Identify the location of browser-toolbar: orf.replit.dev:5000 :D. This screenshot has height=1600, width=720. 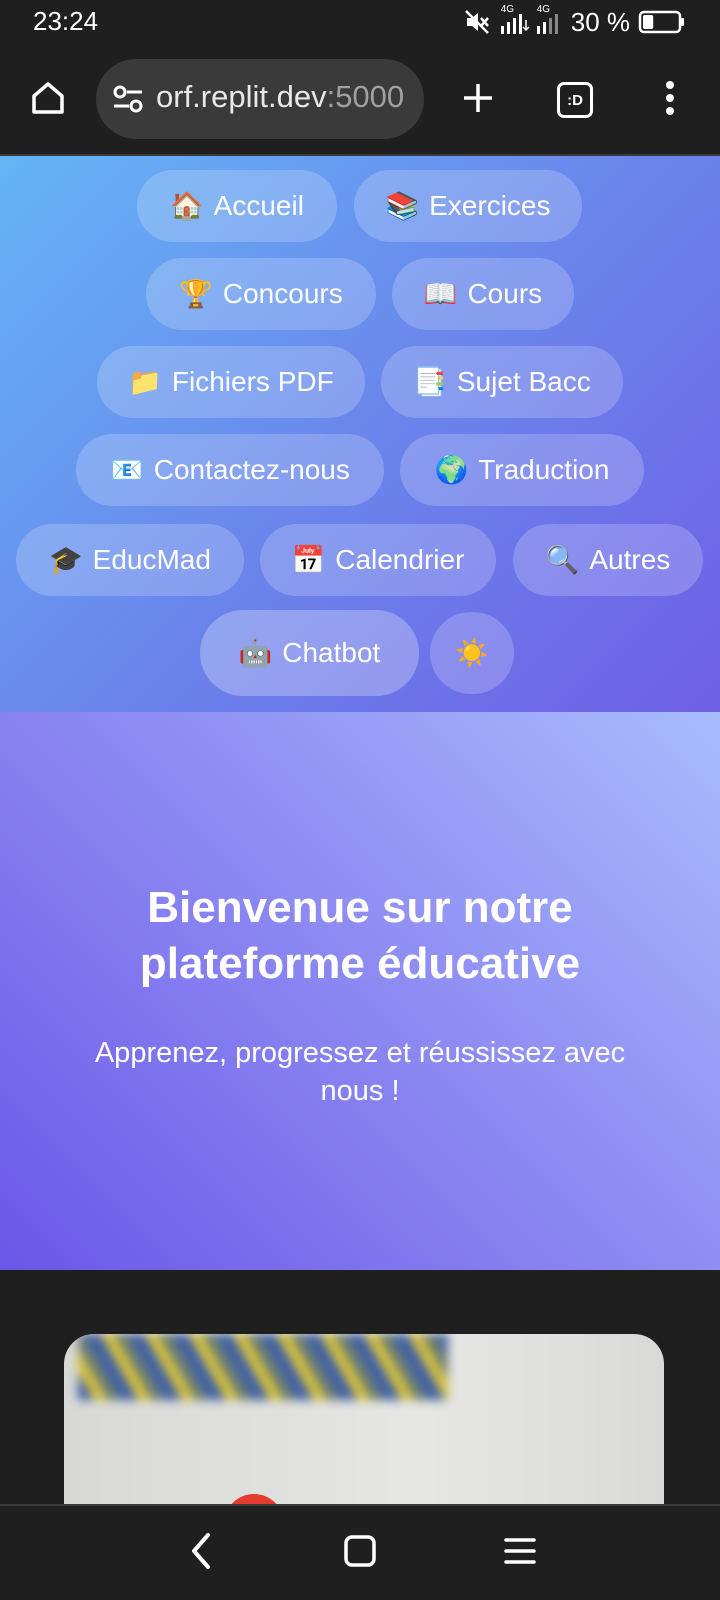
(360, 100).